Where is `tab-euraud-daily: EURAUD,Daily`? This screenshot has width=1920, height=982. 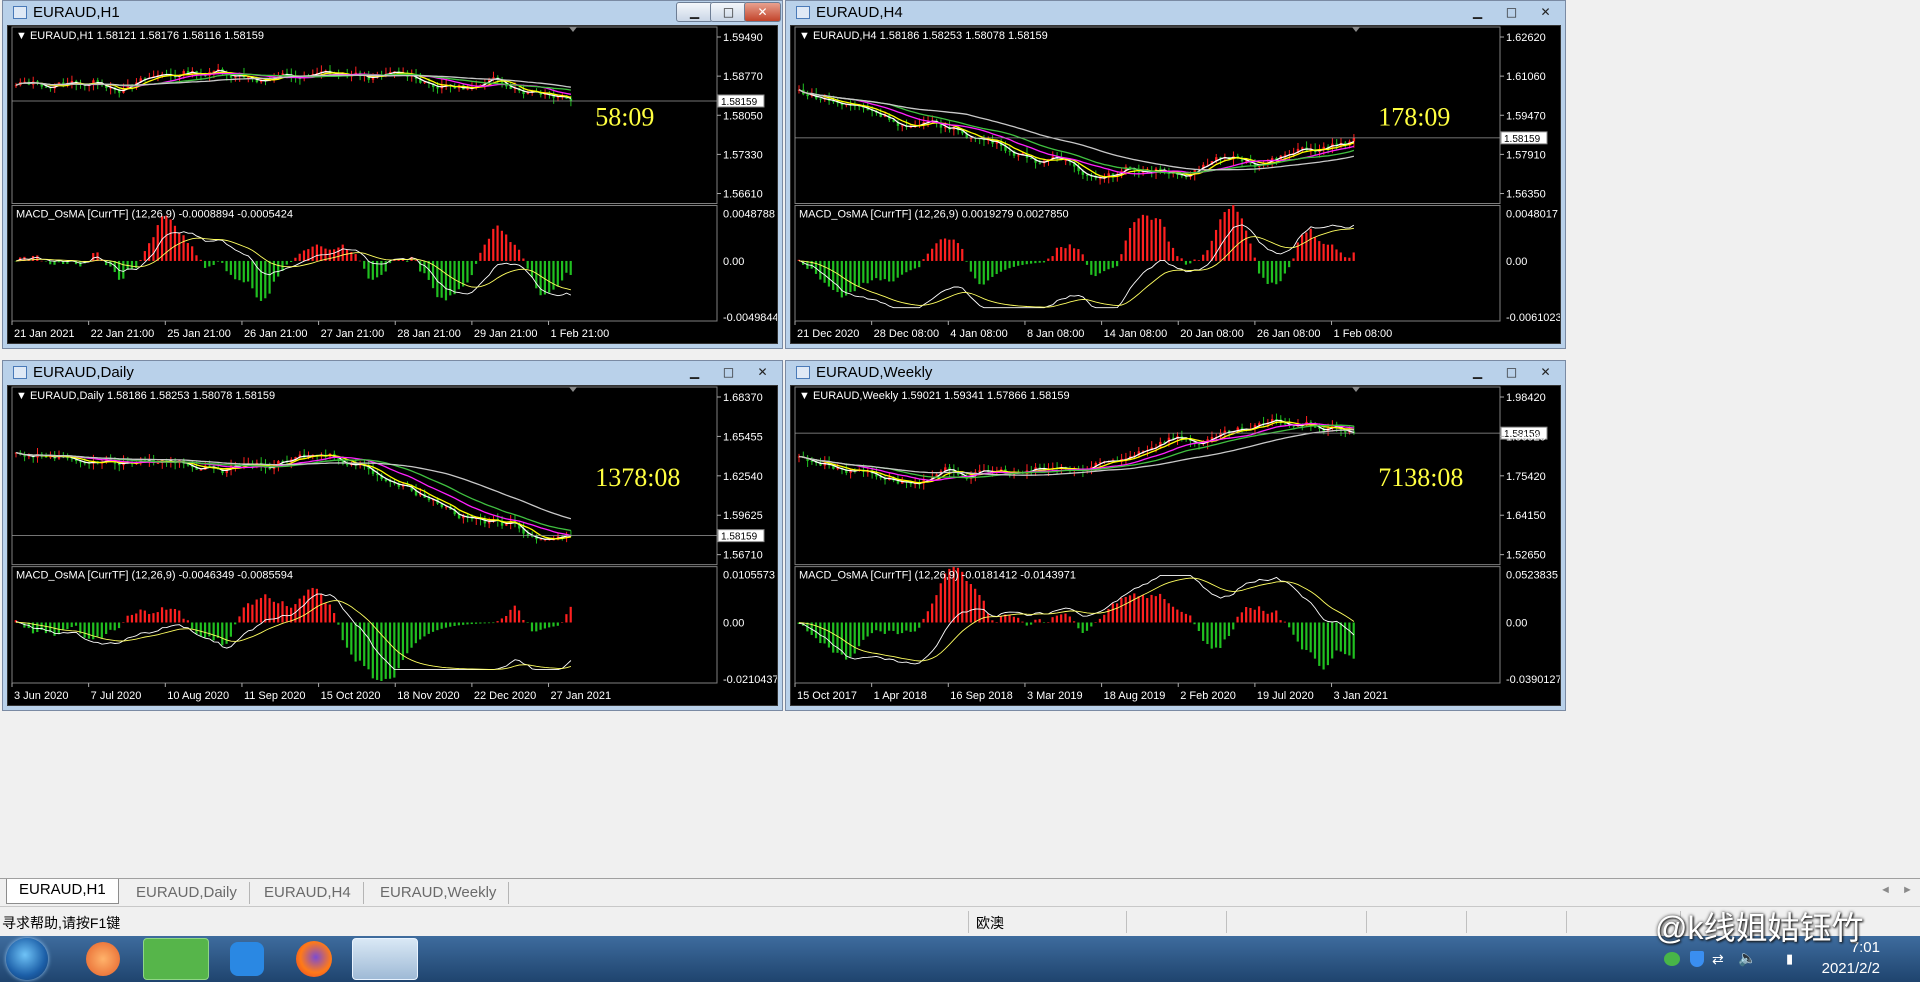 tab-euraud-daily: EURAUD,Daily is located at coordinates (187, 893).